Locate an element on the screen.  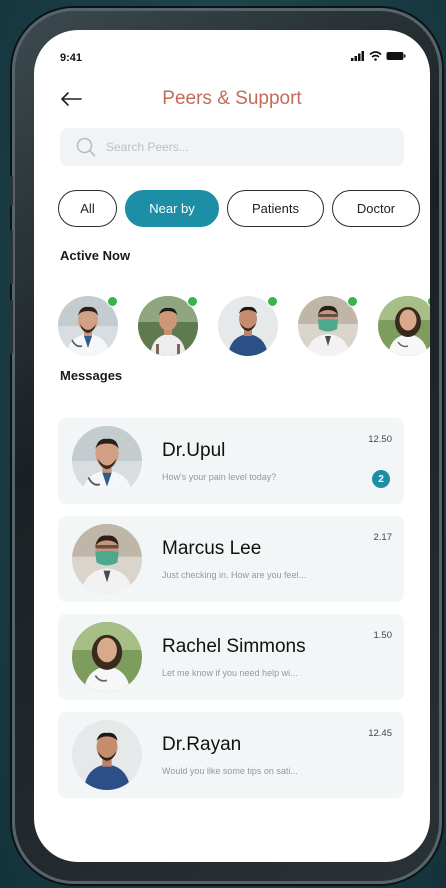
messages-label: Messages is located at coordinates (91, 375).